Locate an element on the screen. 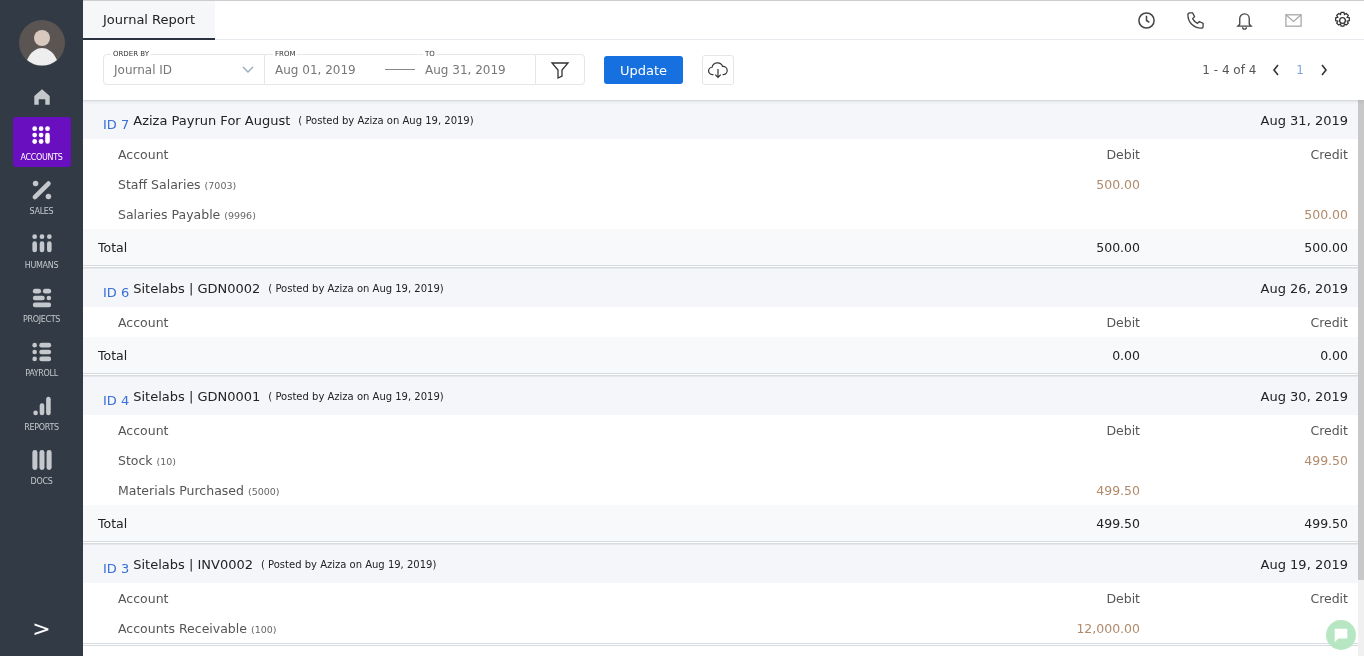  avatar-icon is located at coordinates (41, 43).